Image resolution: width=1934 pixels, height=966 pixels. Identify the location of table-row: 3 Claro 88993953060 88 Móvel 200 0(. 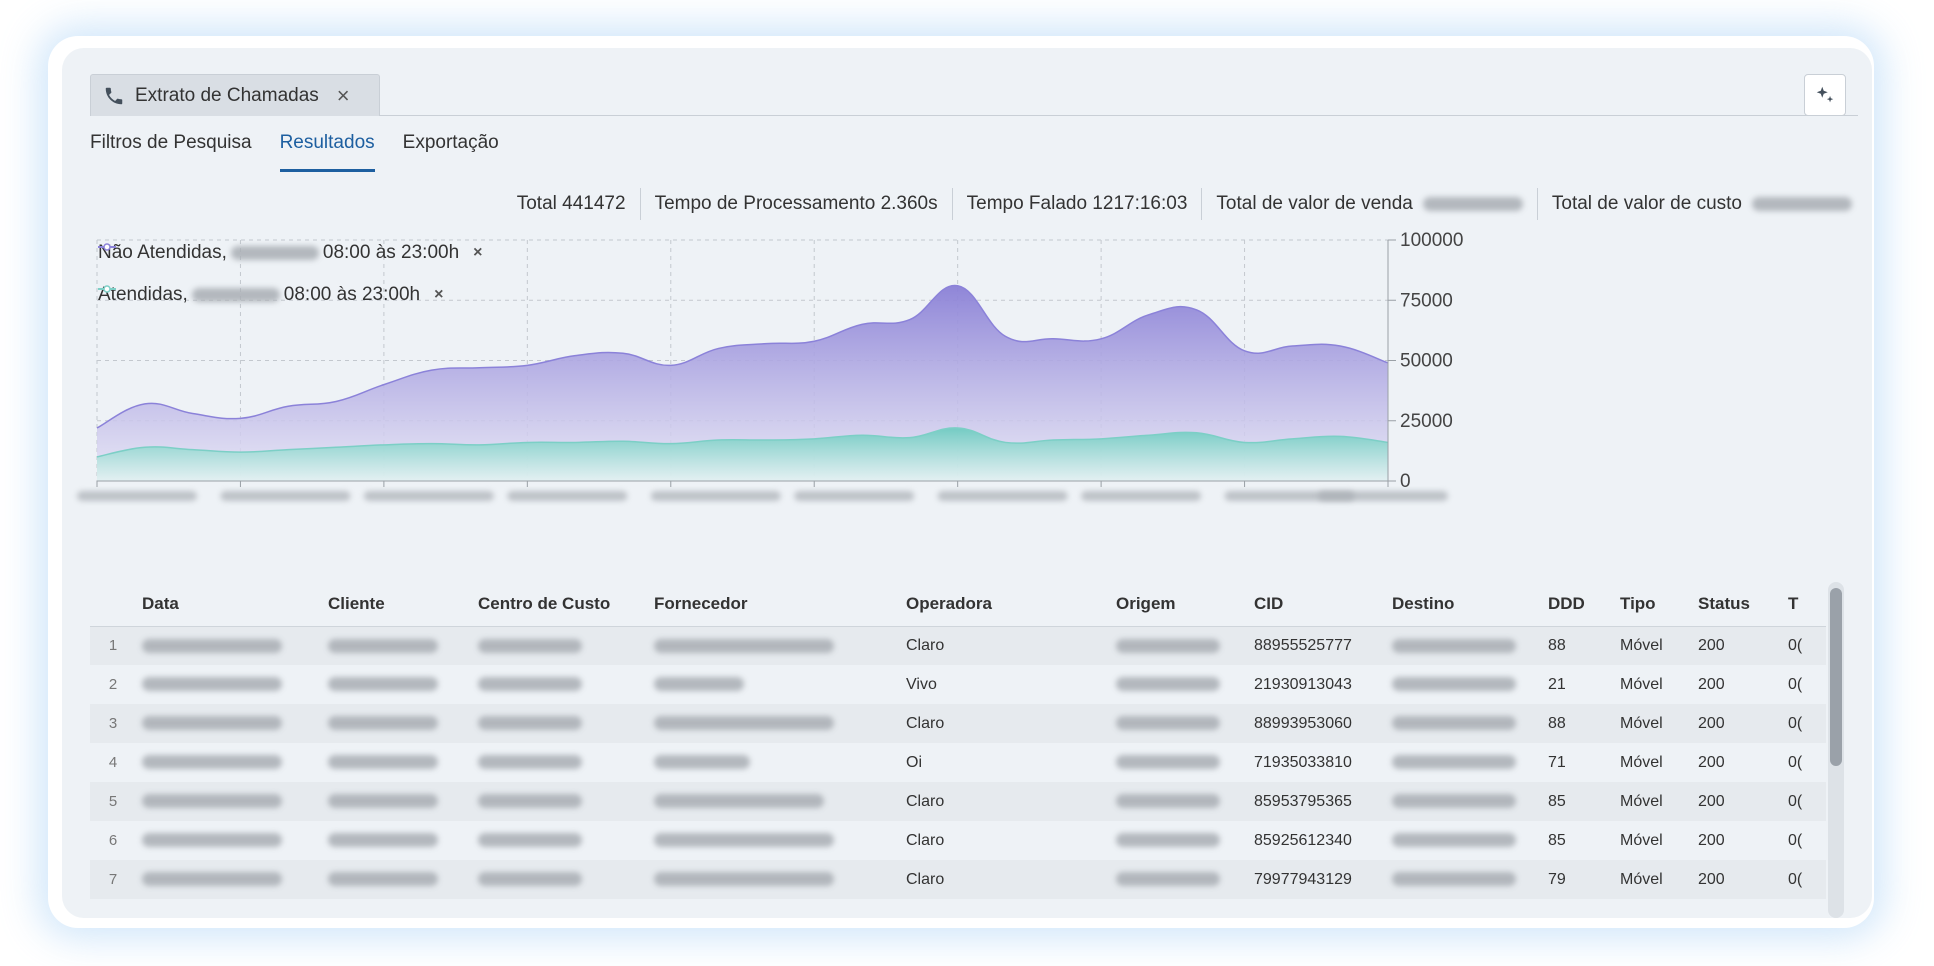
(958, 723).